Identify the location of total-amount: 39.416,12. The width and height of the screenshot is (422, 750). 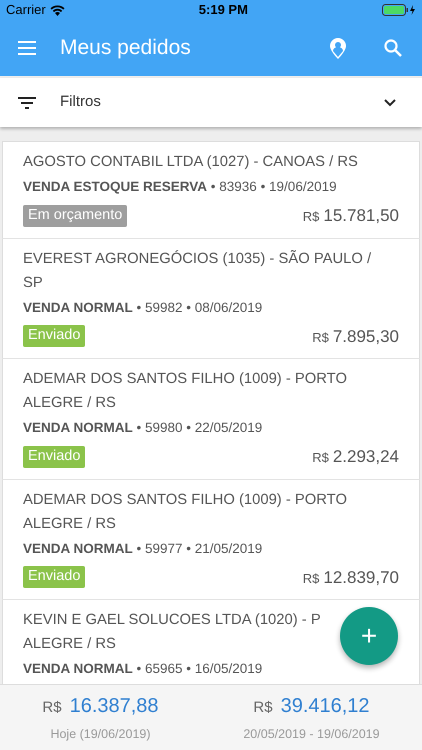
(325, 707).